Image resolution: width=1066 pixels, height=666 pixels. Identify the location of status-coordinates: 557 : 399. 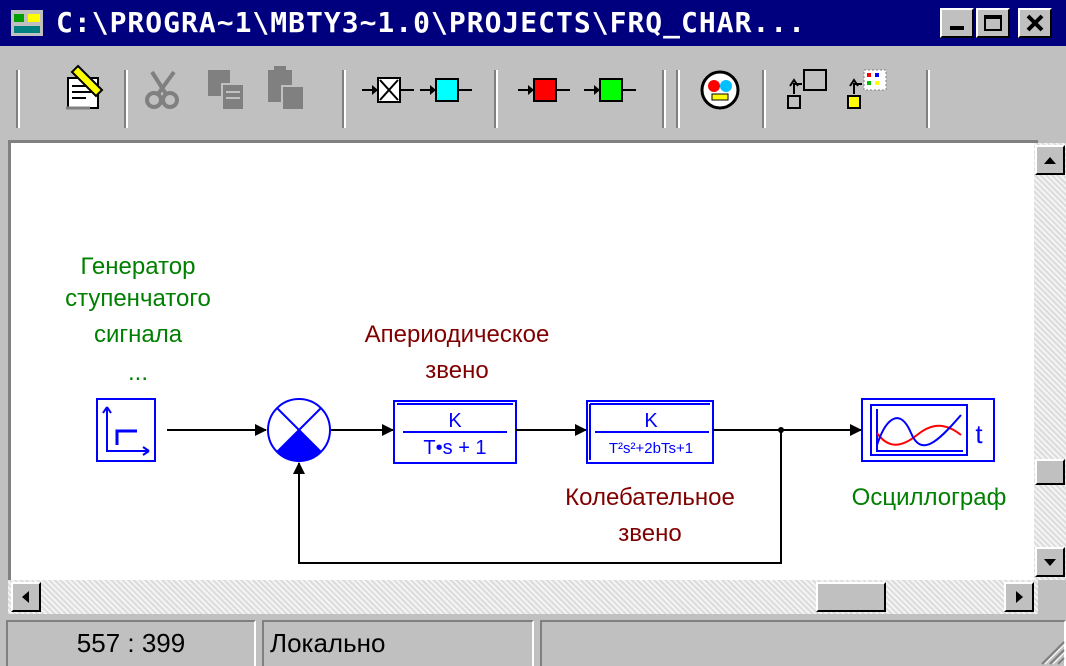
(131, 643).